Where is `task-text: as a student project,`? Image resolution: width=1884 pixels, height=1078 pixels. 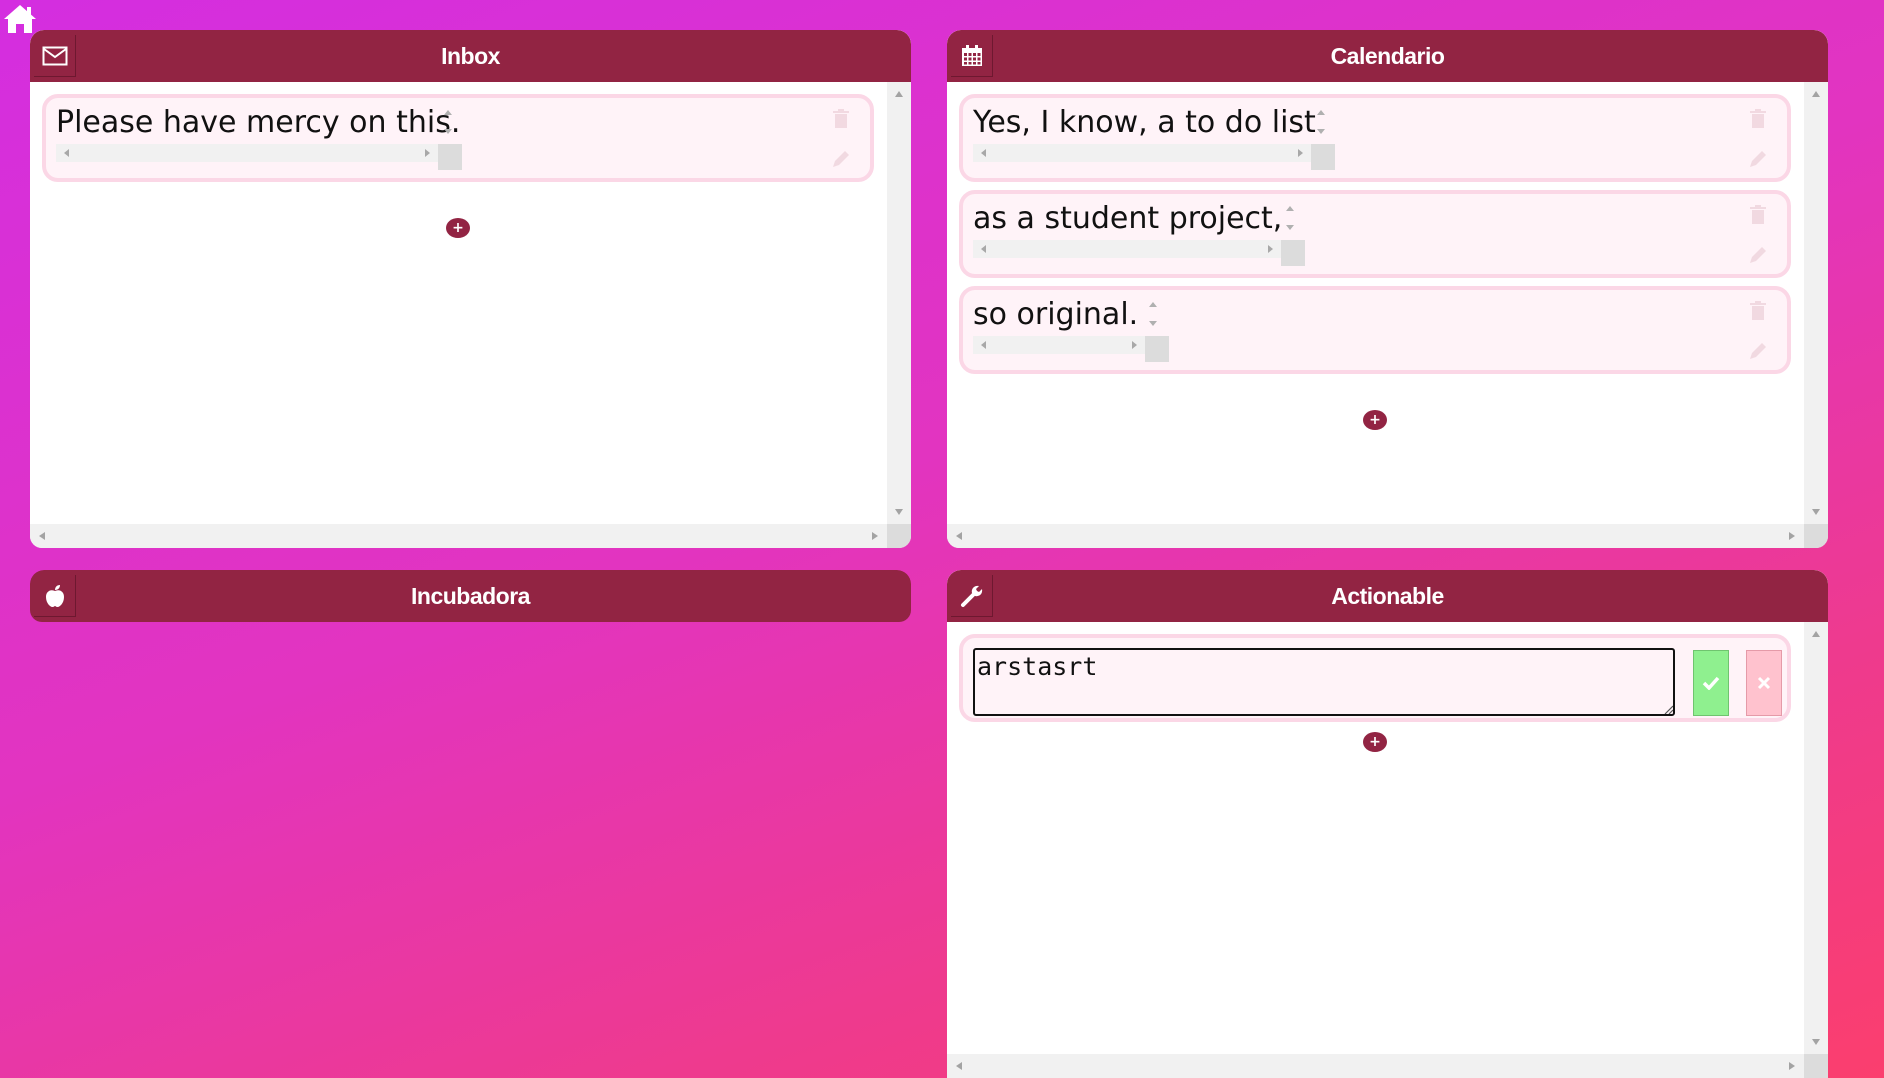 task-text: as a student project, is located at coordinates (1128, 218).